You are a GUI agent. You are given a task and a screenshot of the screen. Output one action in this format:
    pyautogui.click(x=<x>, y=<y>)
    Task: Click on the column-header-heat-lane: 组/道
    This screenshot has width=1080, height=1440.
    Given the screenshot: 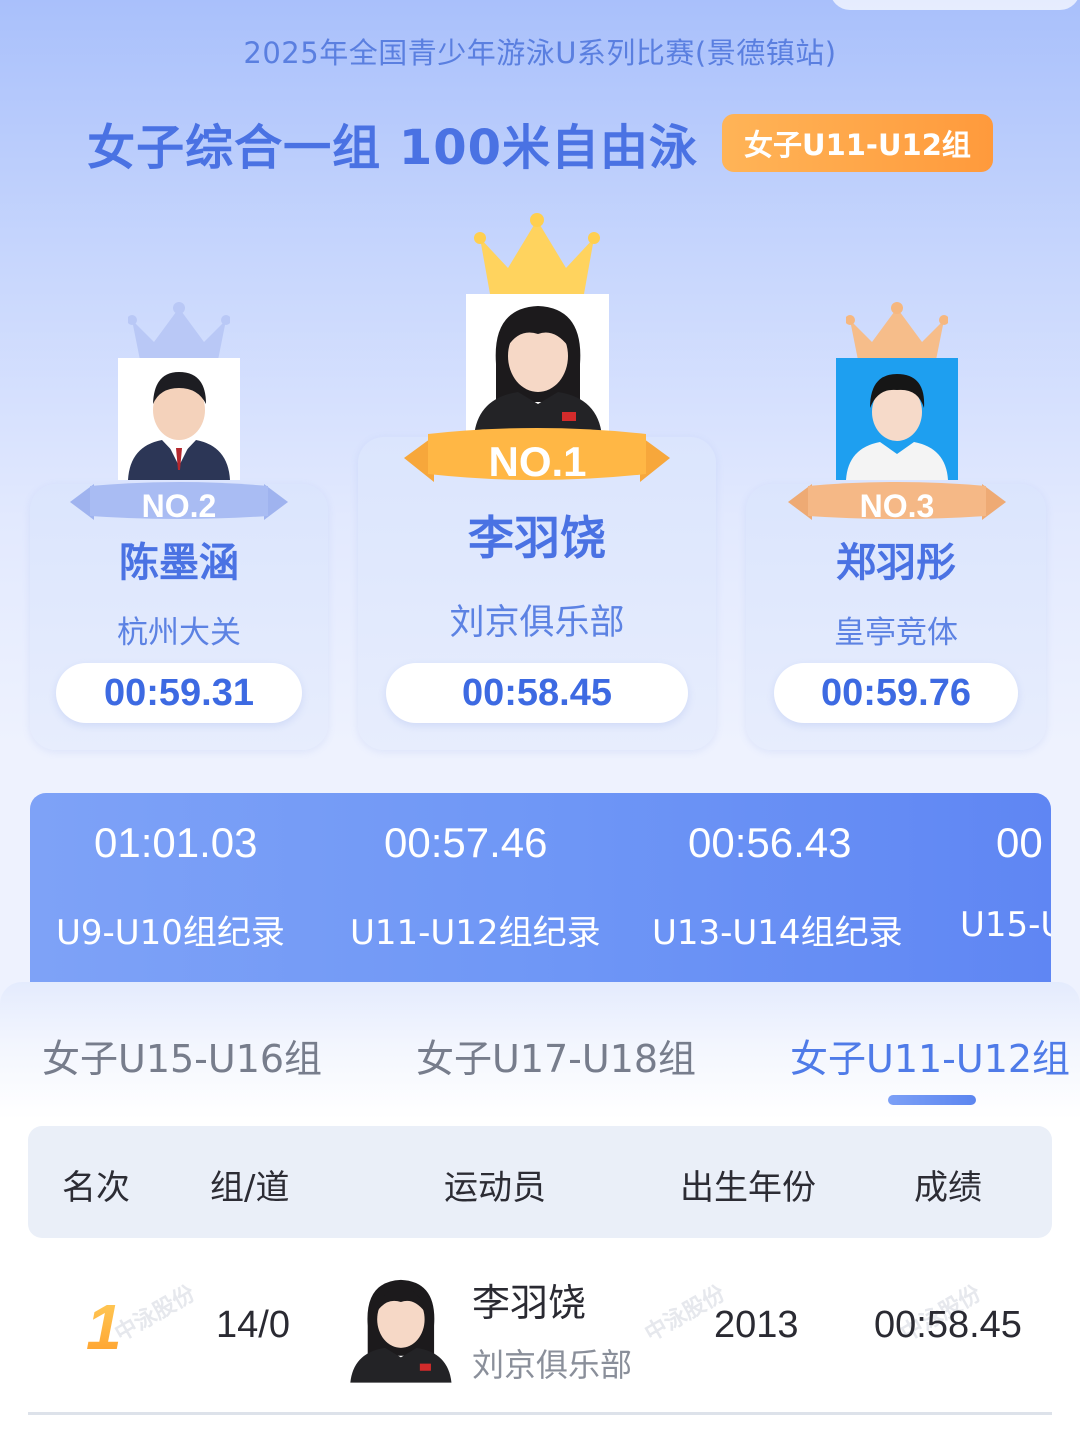 What is the action you would take?
    pyautogui.click(x=250, y=1188)
    